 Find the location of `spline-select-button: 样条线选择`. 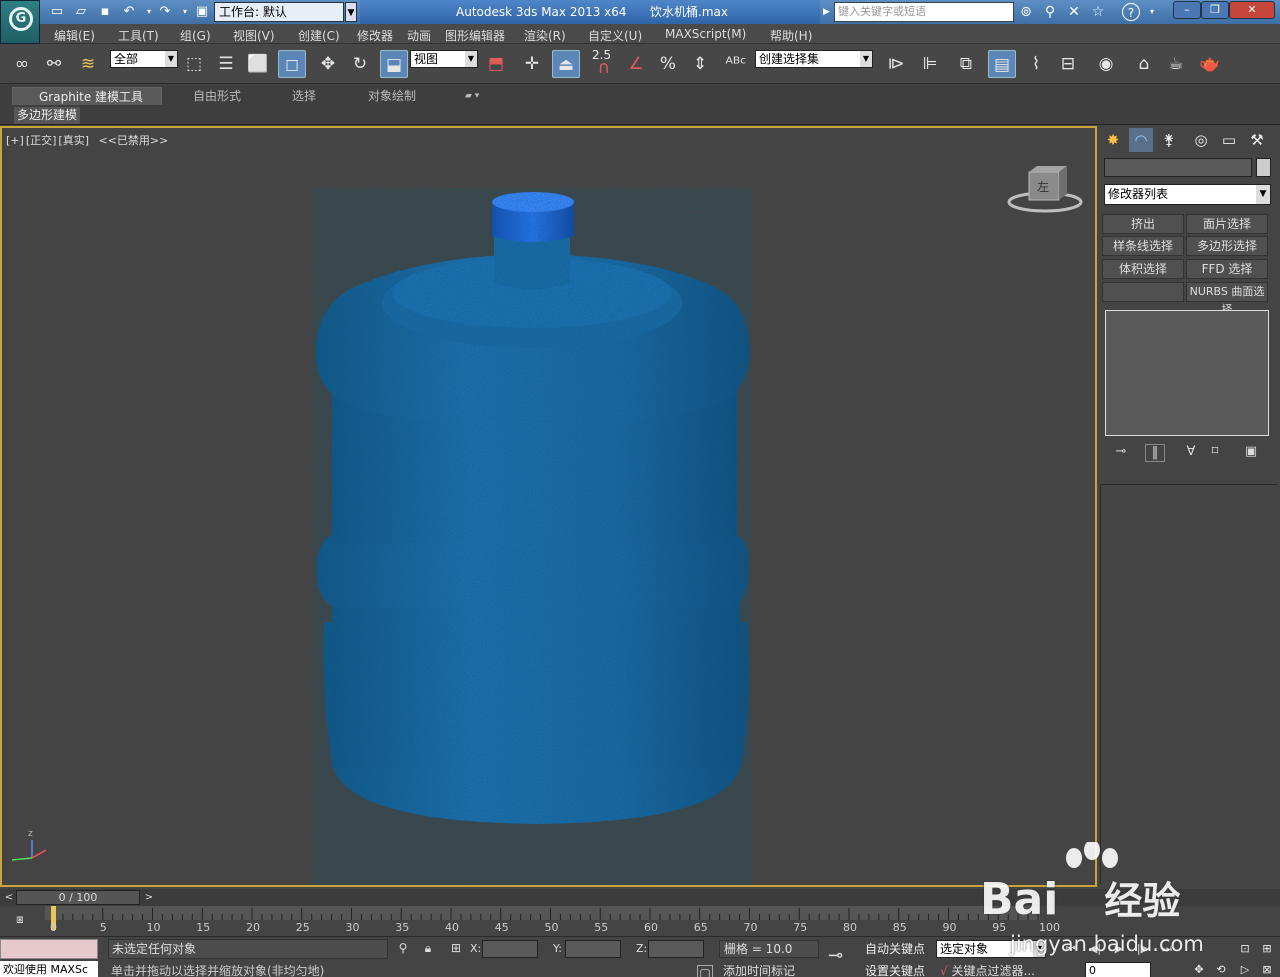

spline-select-button: 样条线选择 is located at coordinates (1143, 246).